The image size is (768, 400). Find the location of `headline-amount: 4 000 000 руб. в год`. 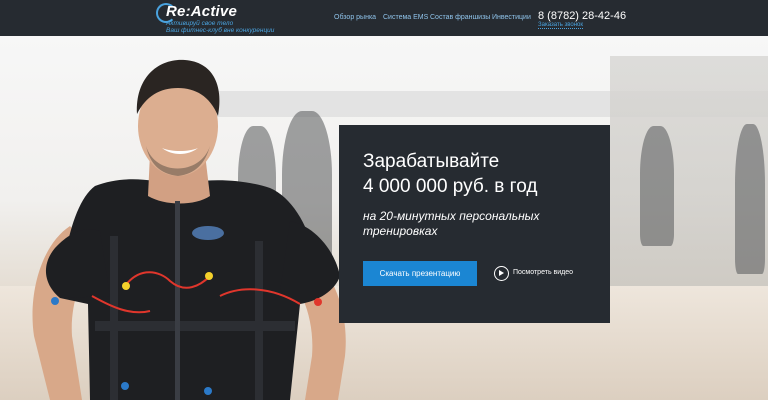

headline-amount: 4 000 000 руб. в год is located at coordinates (450, 186).